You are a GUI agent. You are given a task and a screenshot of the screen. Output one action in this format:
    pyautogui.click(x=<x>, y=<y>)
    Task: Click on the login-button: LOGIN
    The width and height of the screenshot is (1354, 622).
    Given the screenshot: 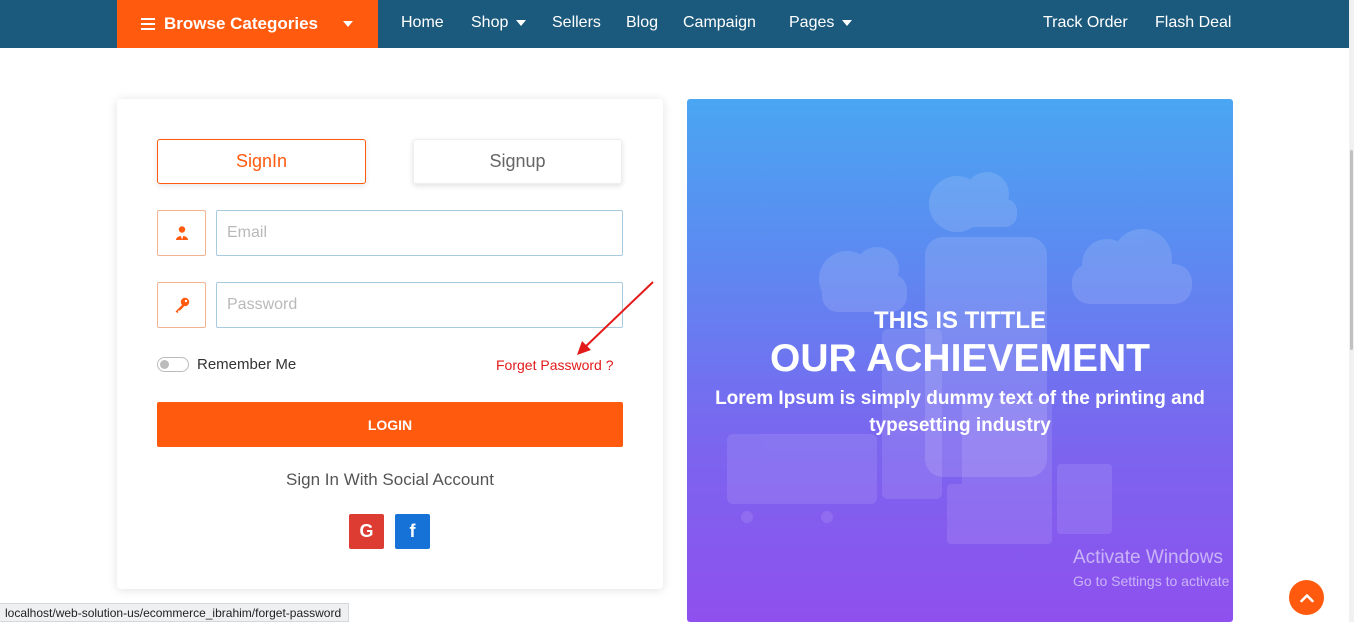 What is the action you would take?
    pyautogui.click(x=390, y=424)
    